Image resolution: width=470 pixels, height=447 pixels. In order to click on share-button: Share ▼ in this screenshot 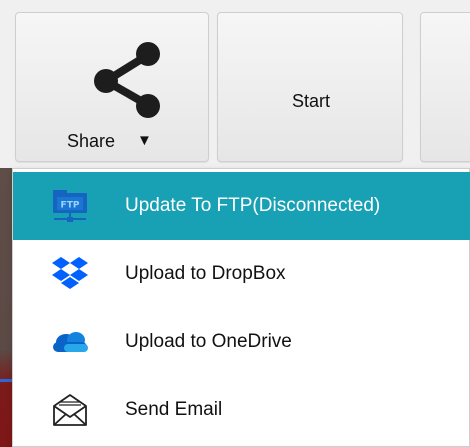, I will do `click(112, 87)`.